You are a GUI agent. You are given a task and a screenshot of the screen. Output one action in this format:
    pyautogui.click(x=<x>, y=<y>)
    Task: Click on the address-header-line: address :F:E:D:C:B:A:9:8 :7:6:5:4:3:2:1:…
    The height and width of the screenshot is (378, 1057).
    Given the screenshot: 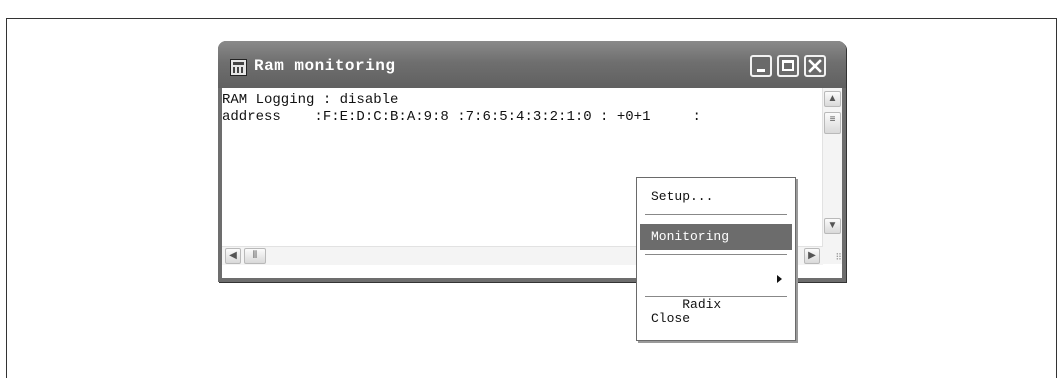 What is the action you would take?
    pyautogui.click(x=461, y=117)
    